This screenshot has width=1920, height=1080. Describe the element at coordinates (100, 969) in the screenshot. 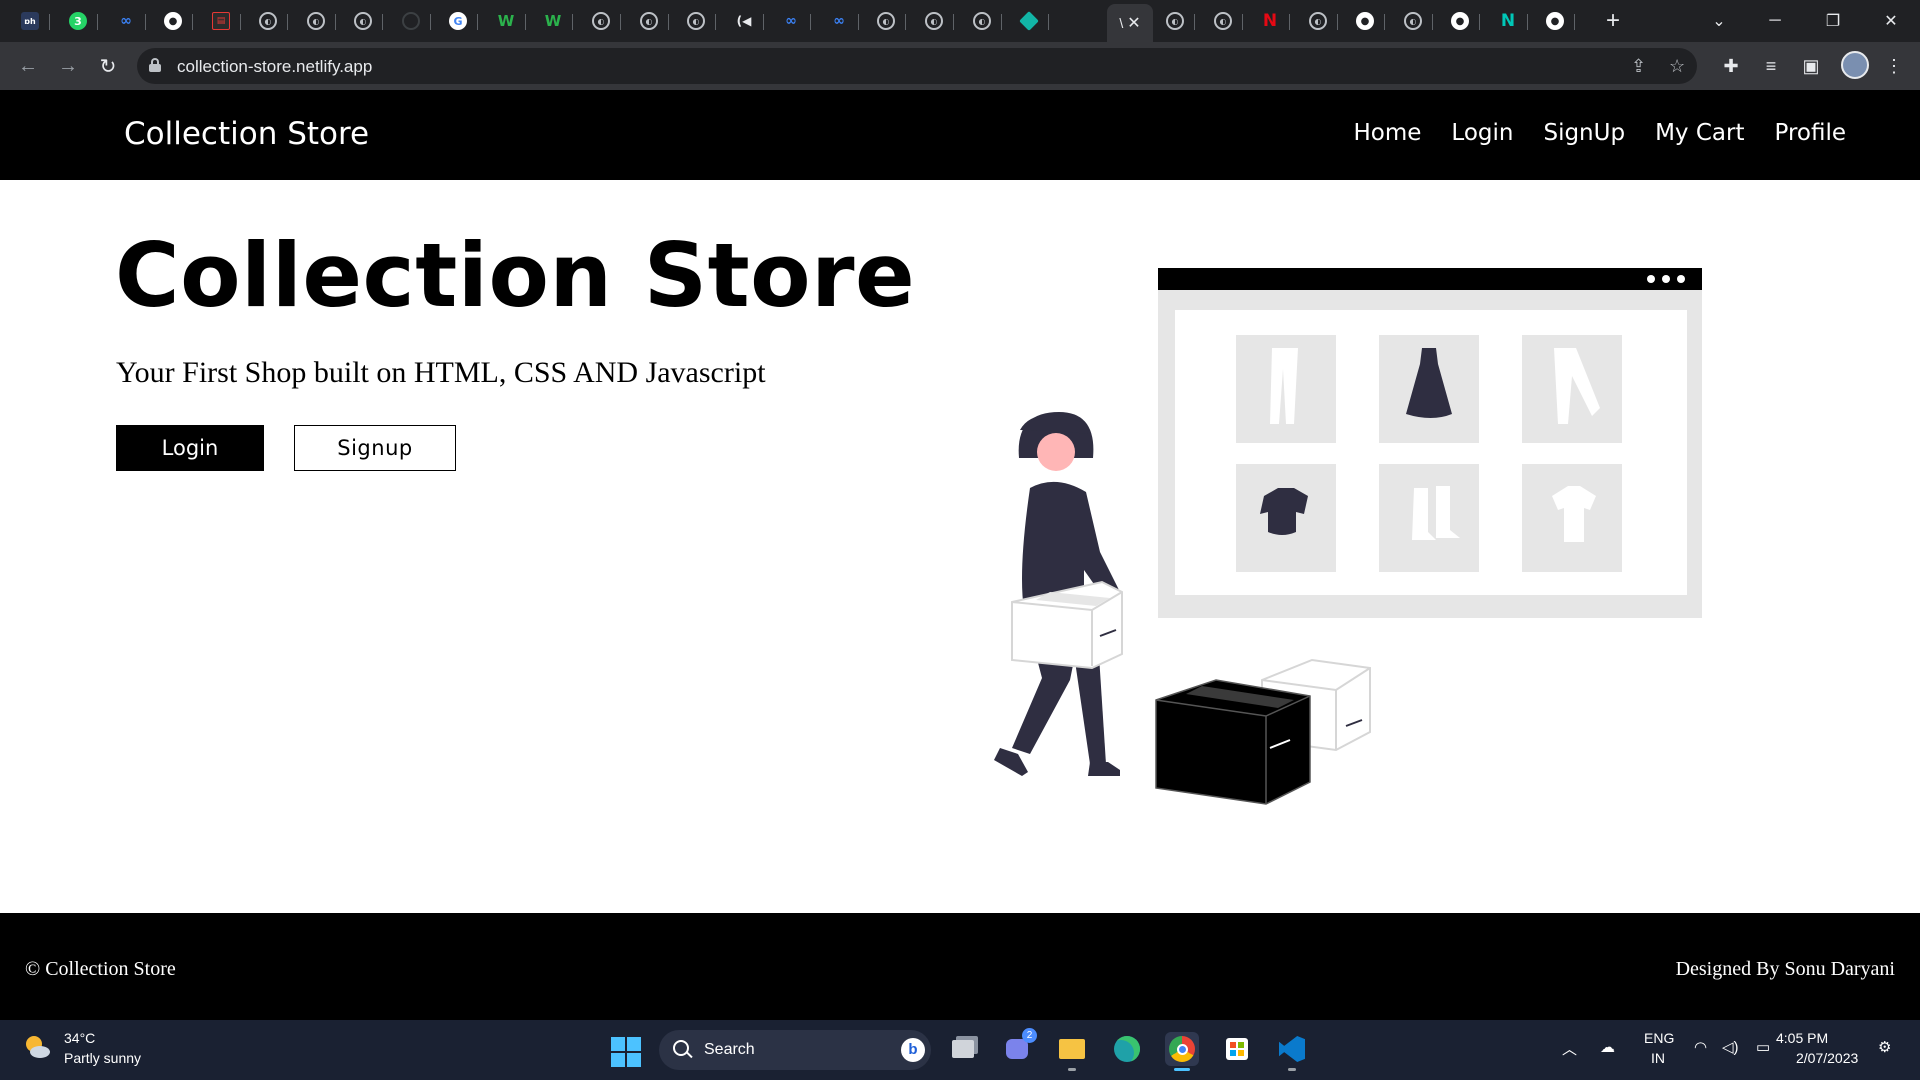

I see `footer-copyright: © Collection Store` at that location.